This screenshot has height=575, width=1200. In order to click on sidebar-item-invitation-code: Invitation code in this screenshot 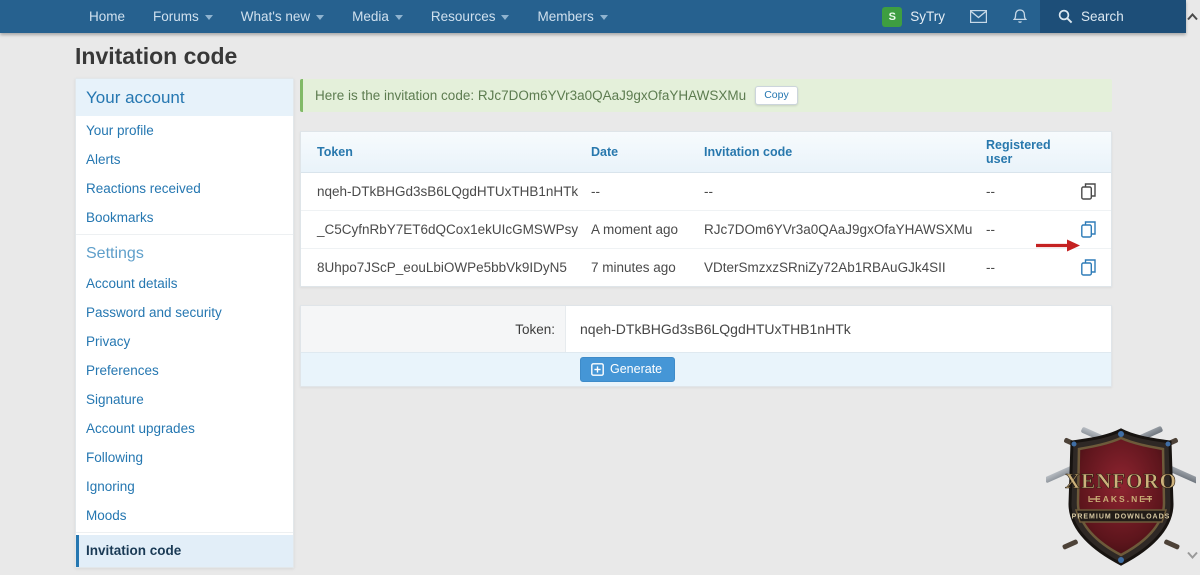, I will do `click(184, 551)`.